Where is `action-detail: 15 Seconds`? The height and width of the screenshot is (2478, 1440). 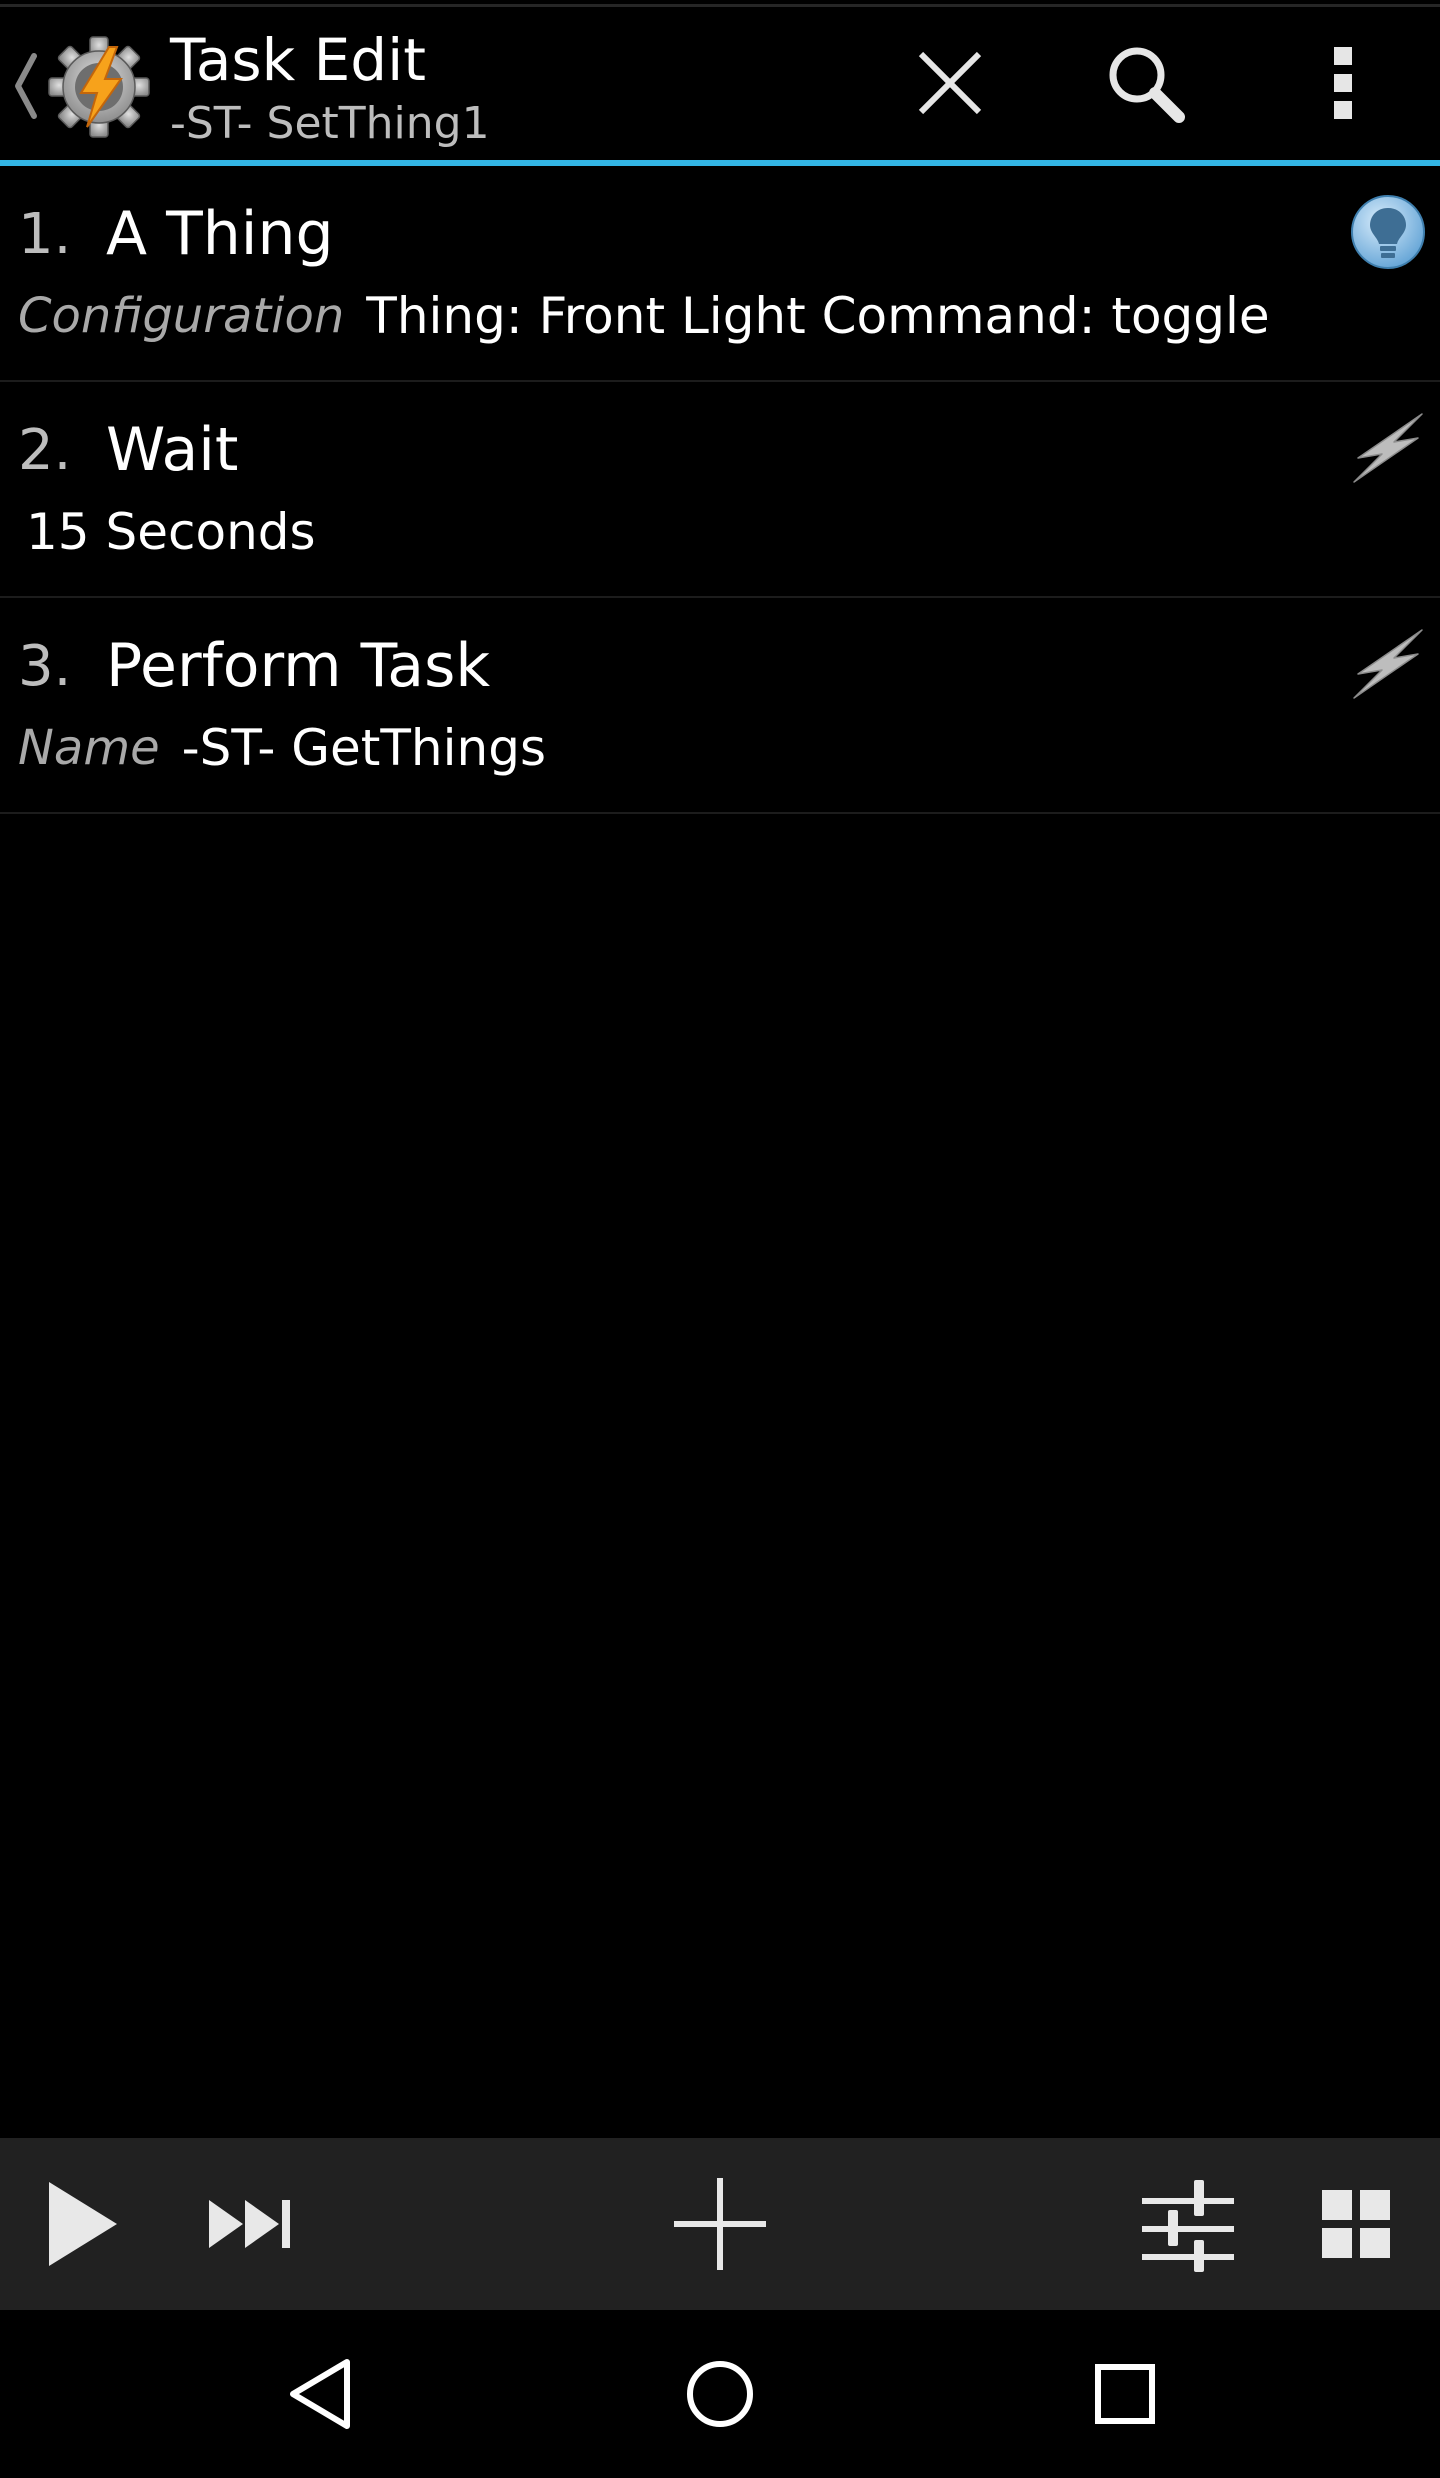
action-detail: 15 Seconds is located at coordinates (167, 532).